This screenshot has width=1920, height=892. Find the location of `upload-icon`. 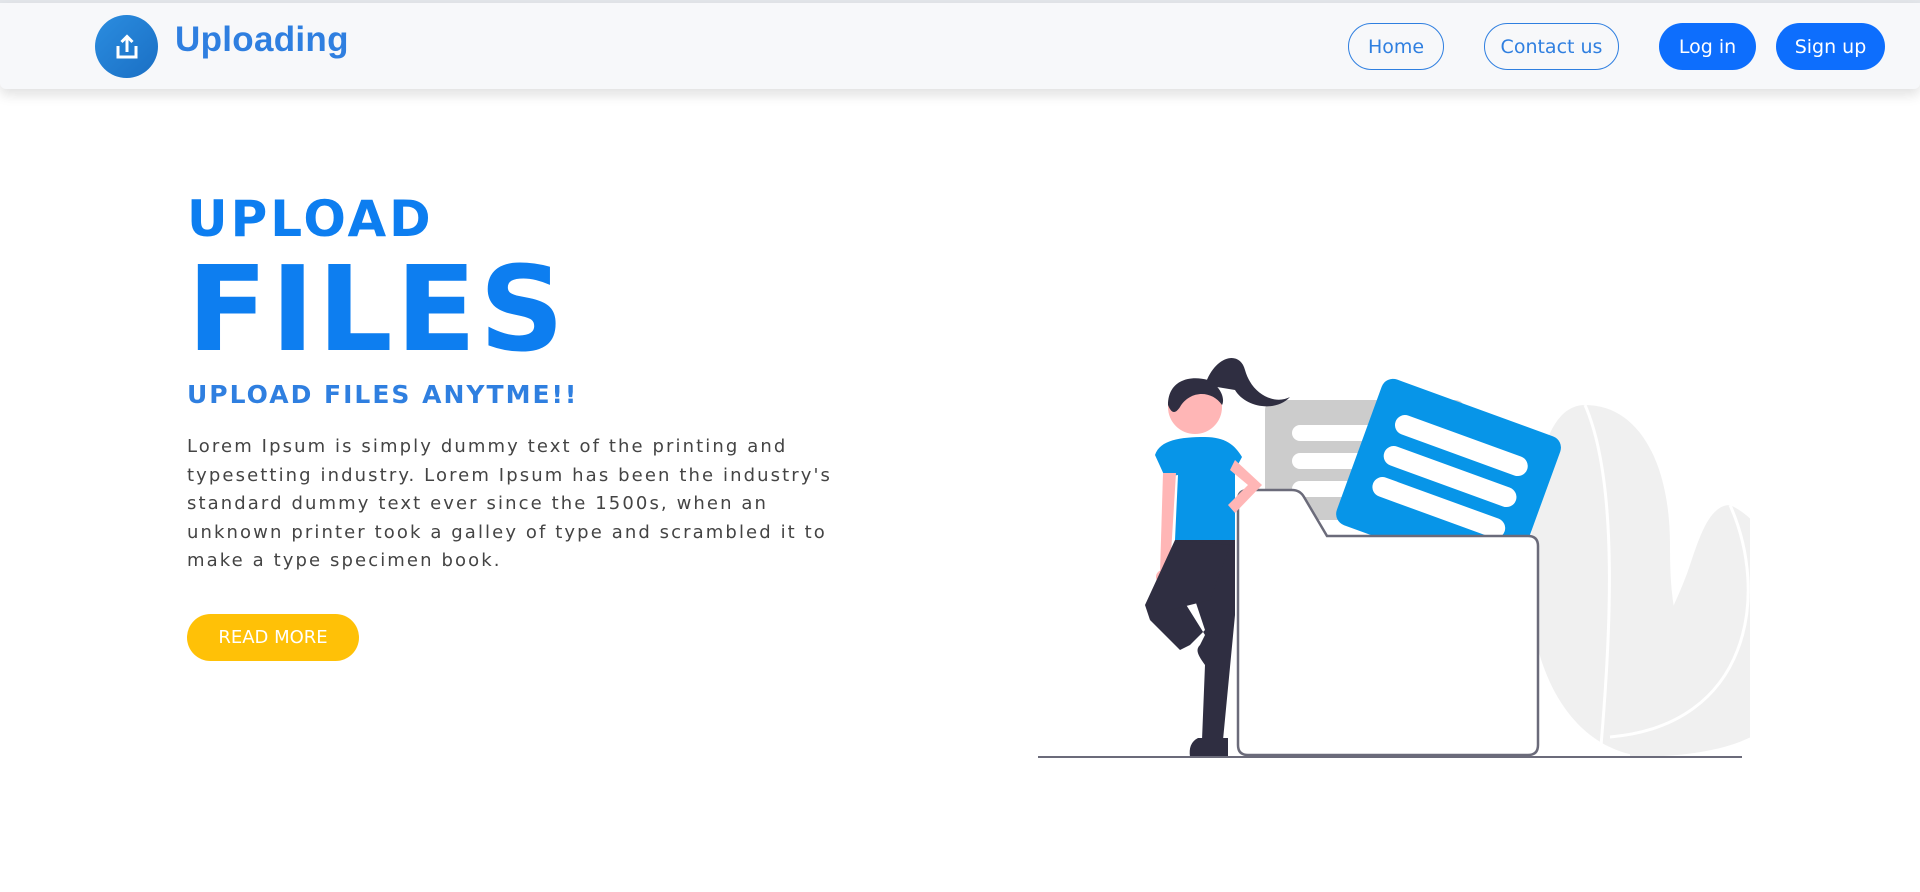

upload-icon is located at coordinates (126, 45).